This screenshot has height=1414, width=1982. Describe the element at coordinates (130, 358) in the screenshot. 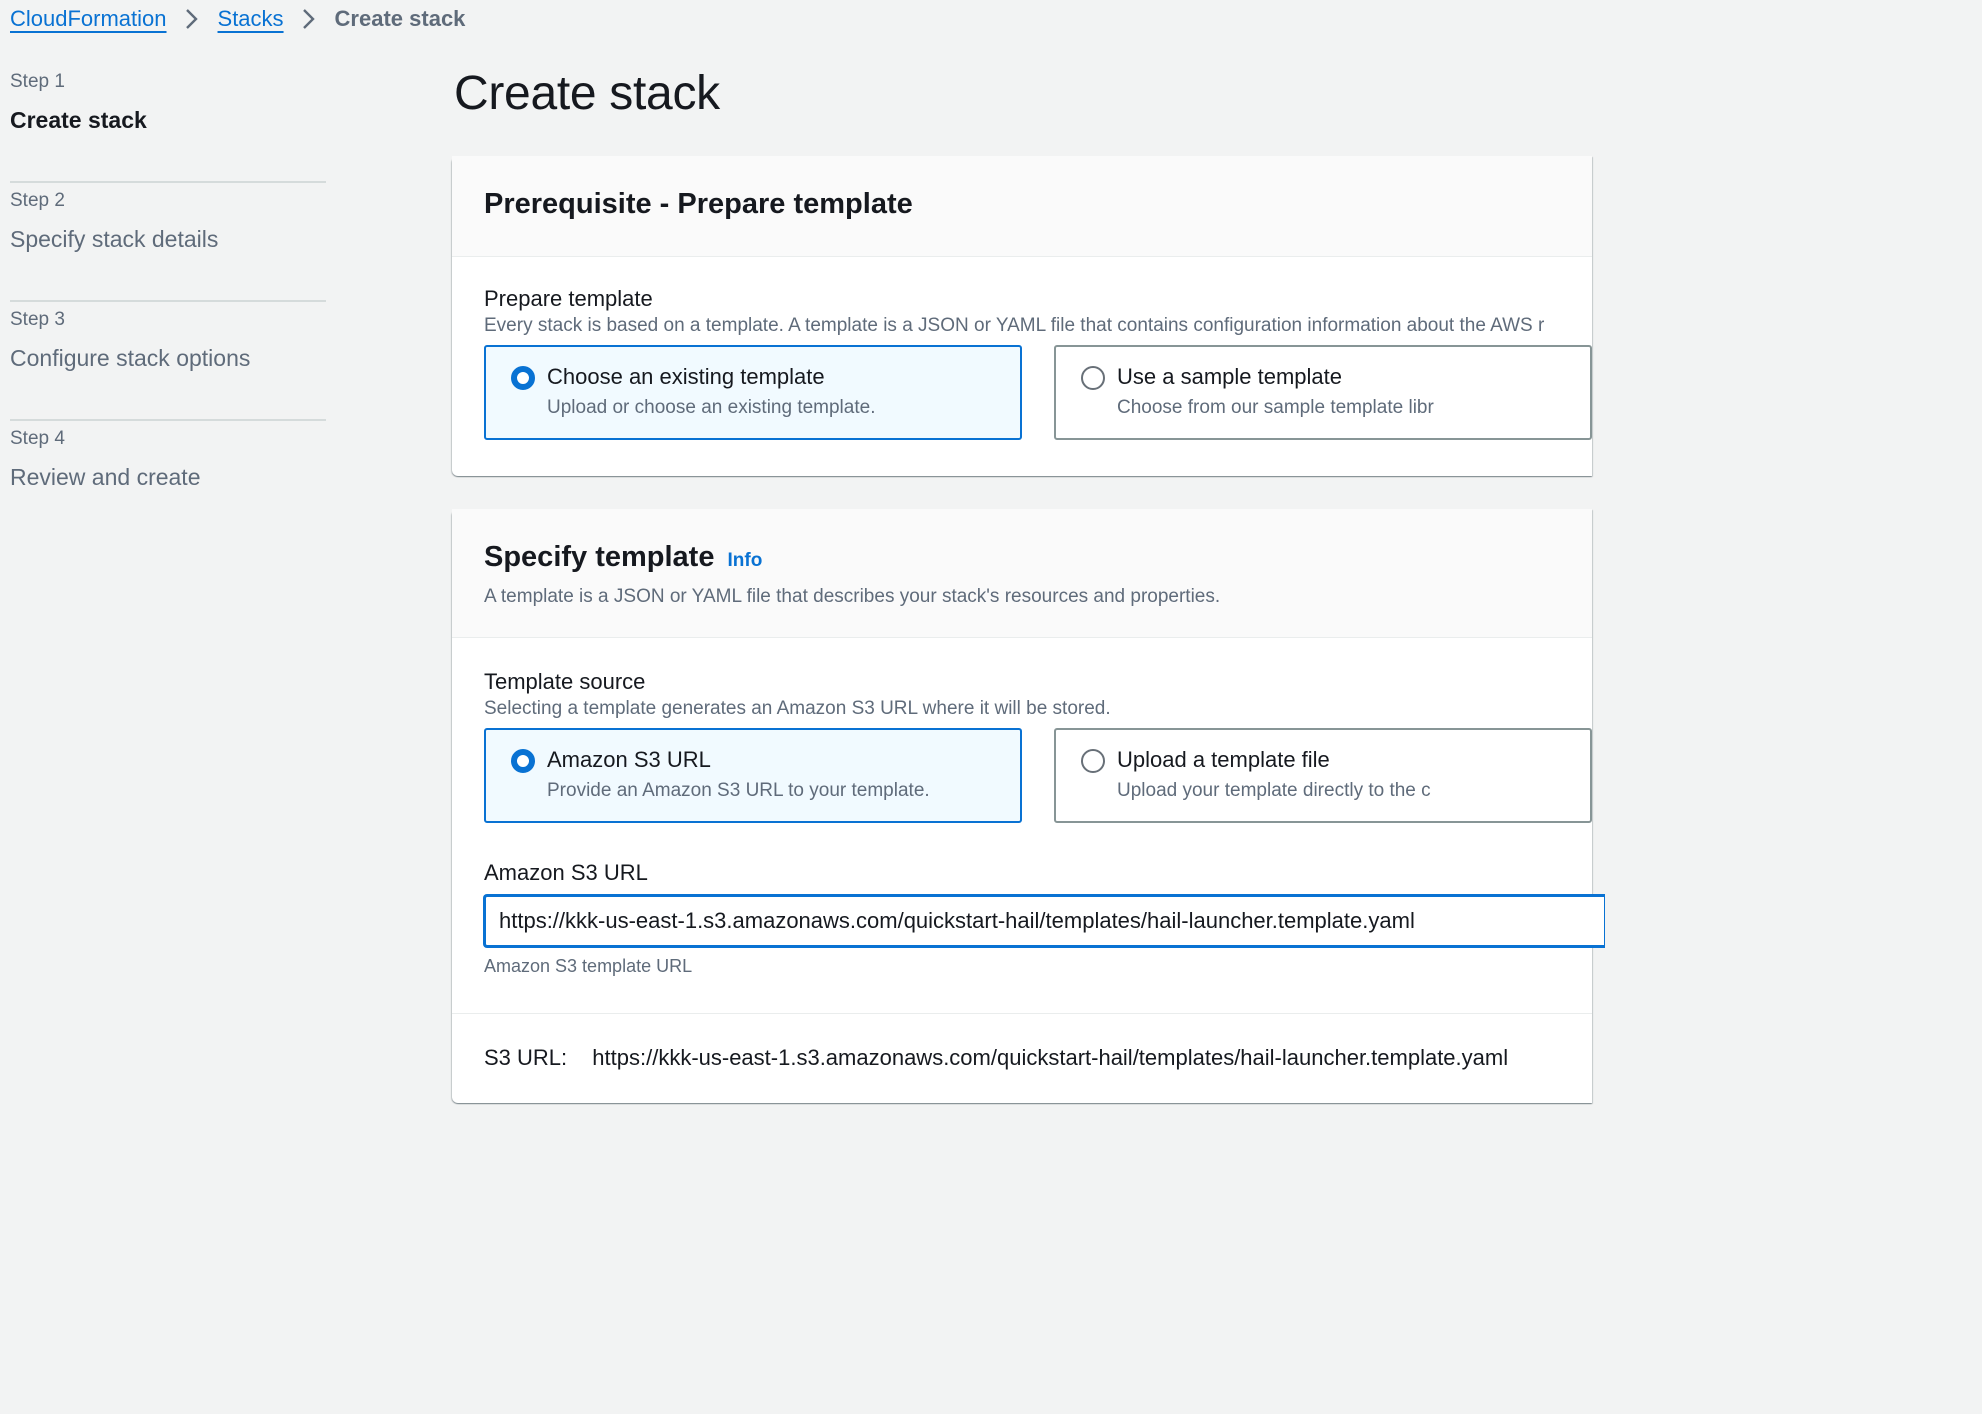

I see `step-title: Configure stack options` at that location.